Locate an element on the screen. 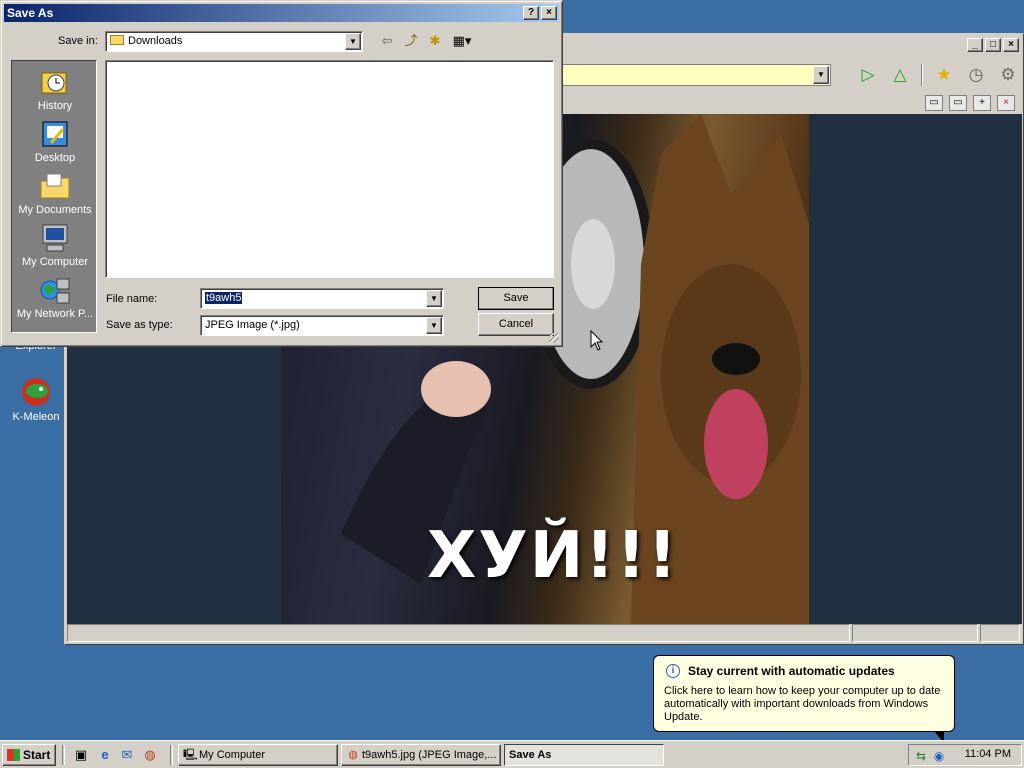  restore-panel-icon: ▭ is located at coordinates (958, 103).